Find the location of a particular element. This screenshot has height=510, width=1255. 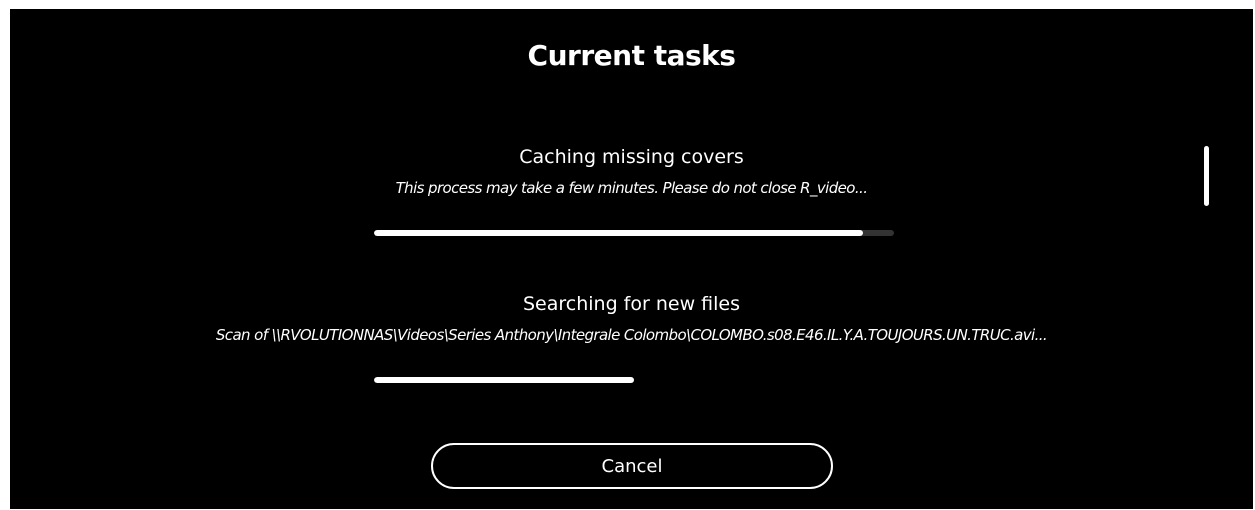

dialog-title: Current tasks is located at coordinates (631, 55).